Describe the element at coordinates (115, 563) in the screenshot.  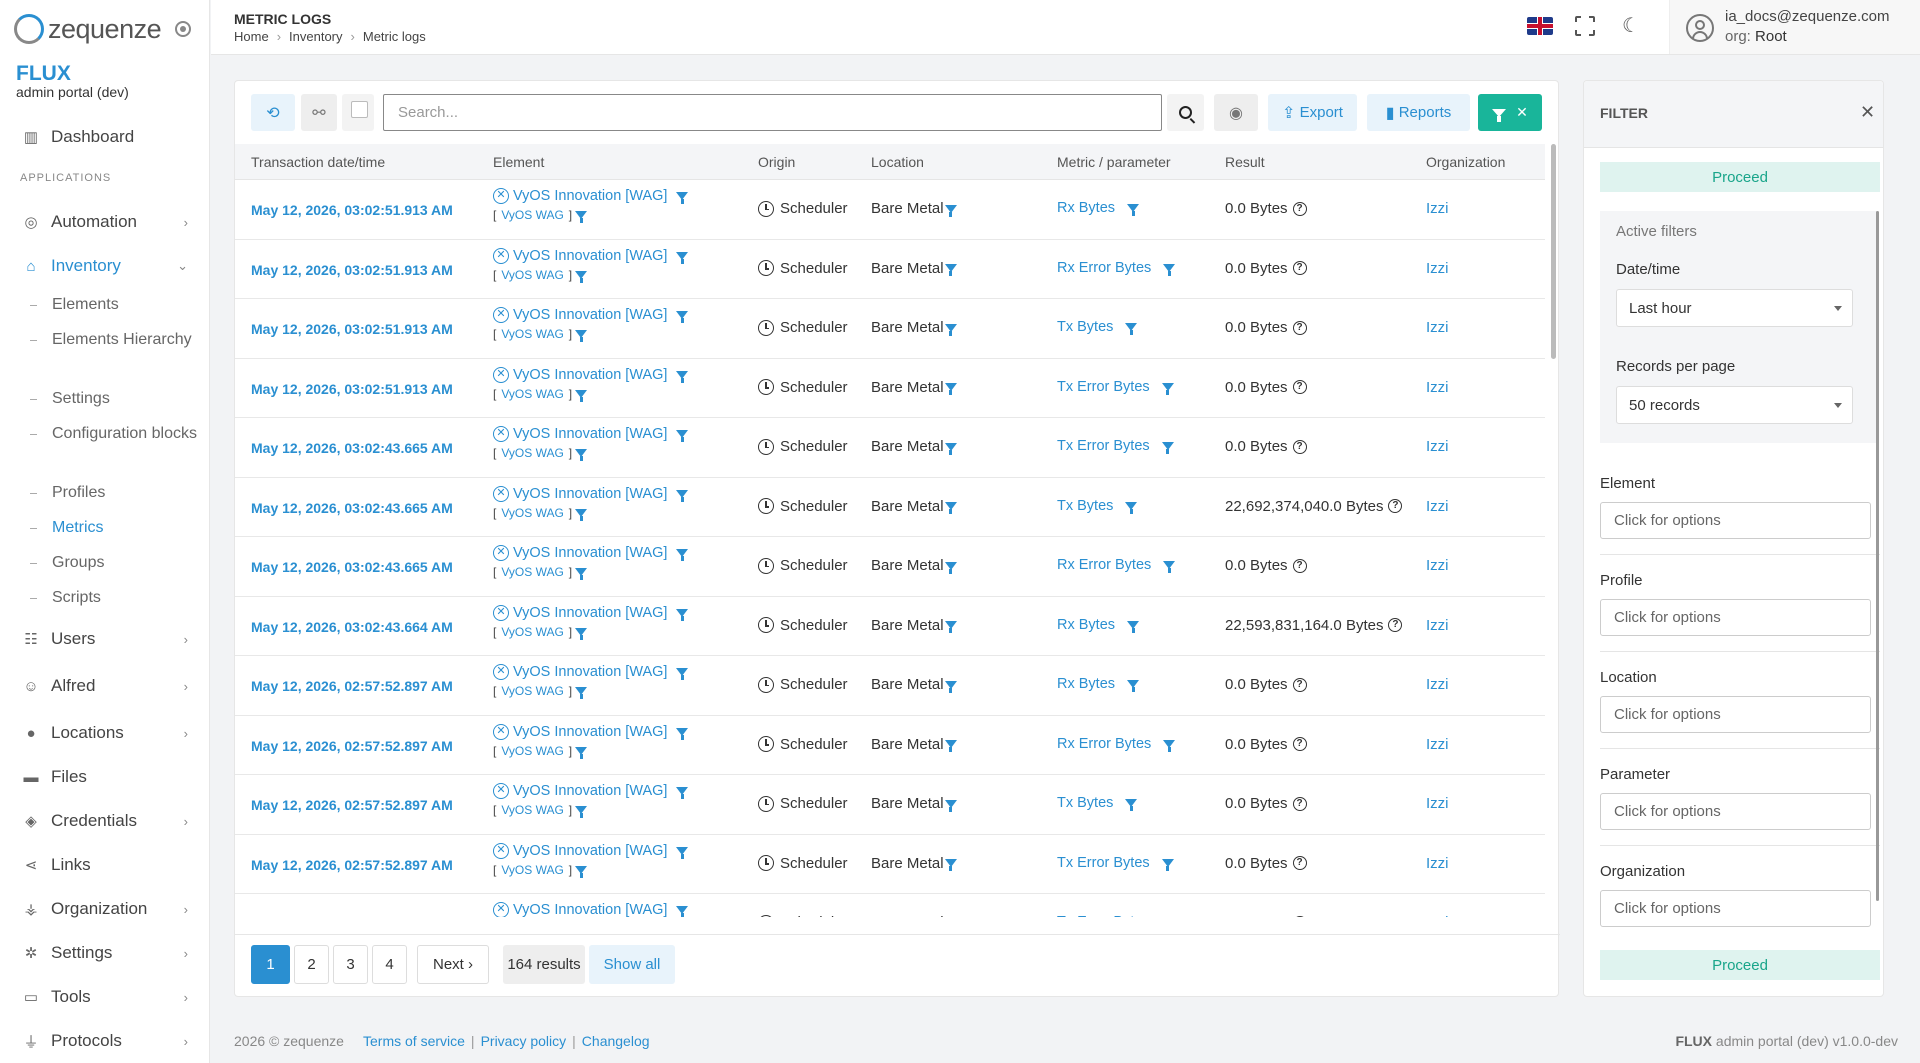
I see `sub-item-groups: Groups` at that location.